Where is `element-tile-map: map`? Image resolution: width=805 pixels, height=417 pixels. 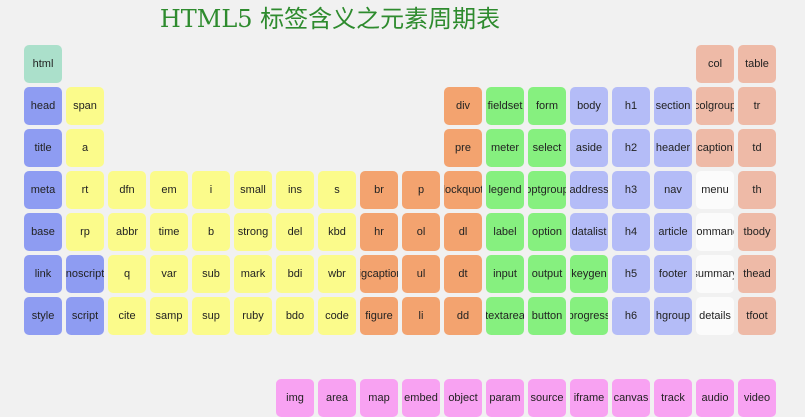 element-tile-map: map is located at coordinates (379, 398).